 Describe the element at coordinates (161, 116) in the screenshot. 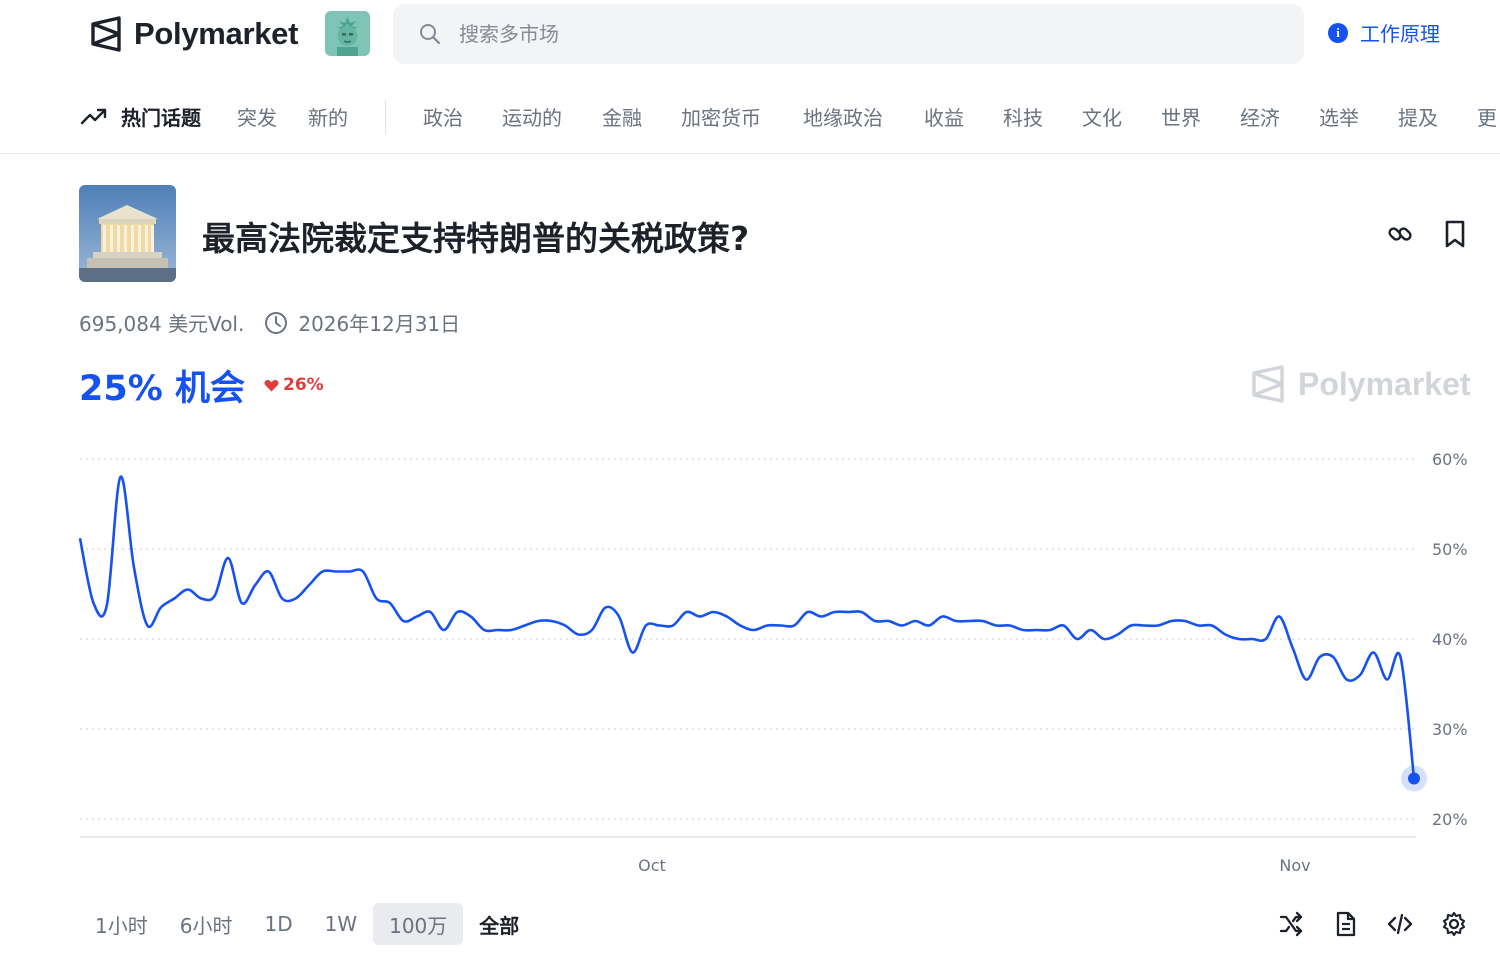

I see `nav-item-trending: 热门话题` at that location.